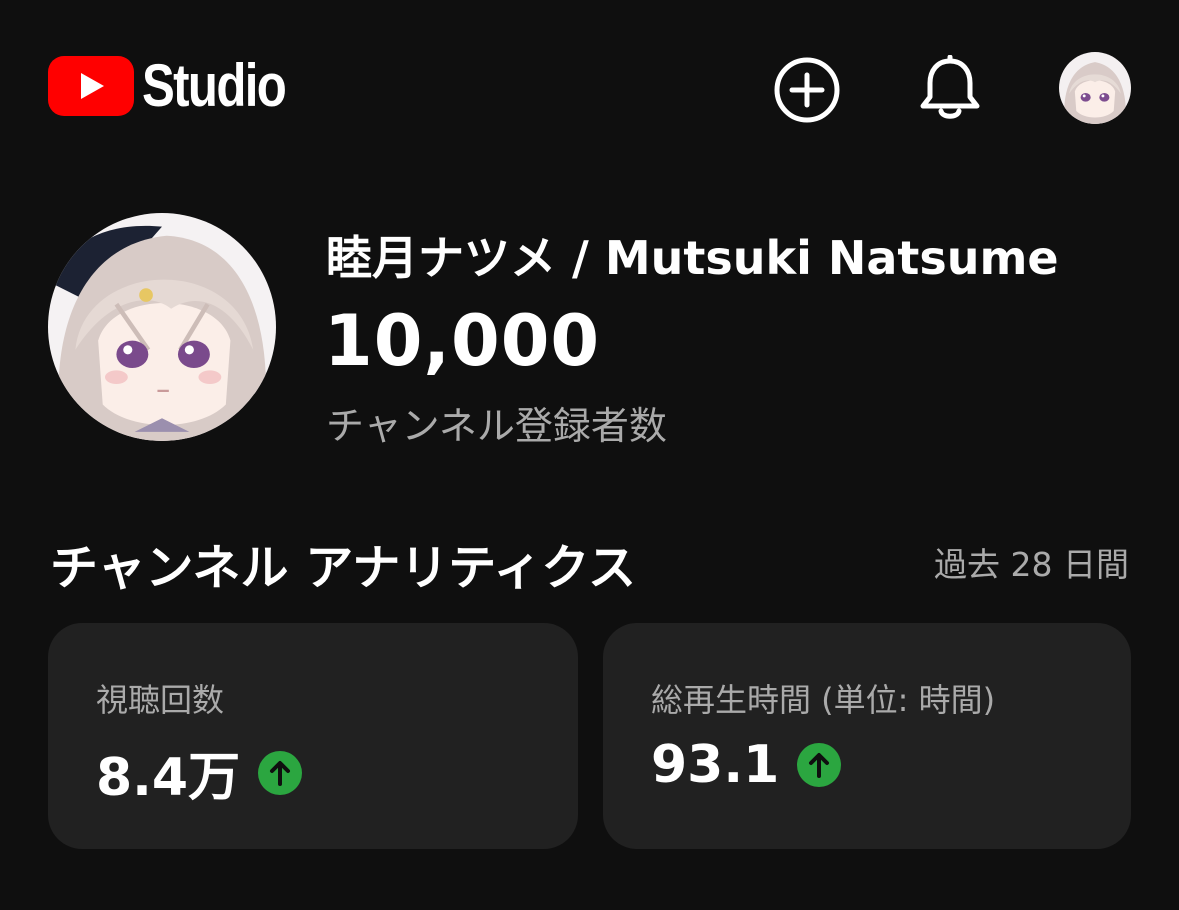 Image resolution: width=1179 pixels, height=910 pixels. Describe the element at coordinates (313, 736) in the screenshot. I see `views-card: 視聴回数 8.4万` at that location.